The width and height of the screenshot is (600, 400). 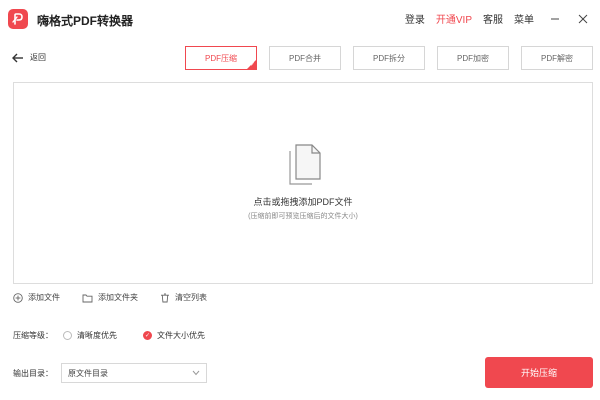 What do you see at coordinates (181, 335) in the screenshot?
I see `radio-label: 文件大小优先` at bounding box center [181, 335].